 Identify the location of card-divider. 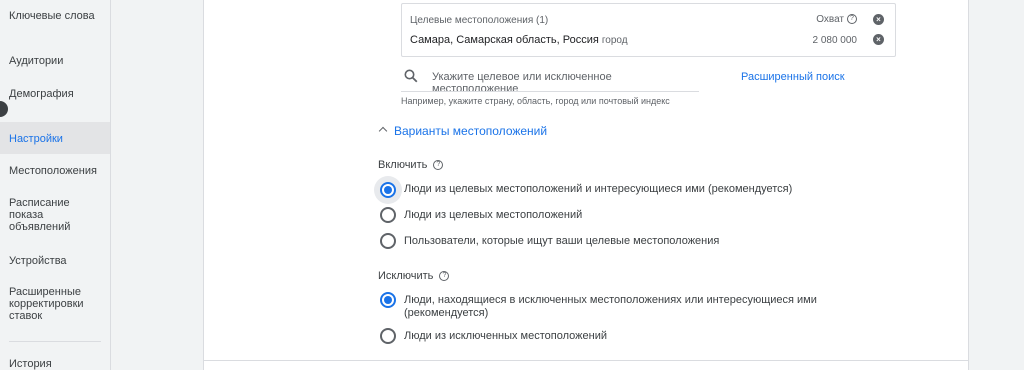
(586, 360).